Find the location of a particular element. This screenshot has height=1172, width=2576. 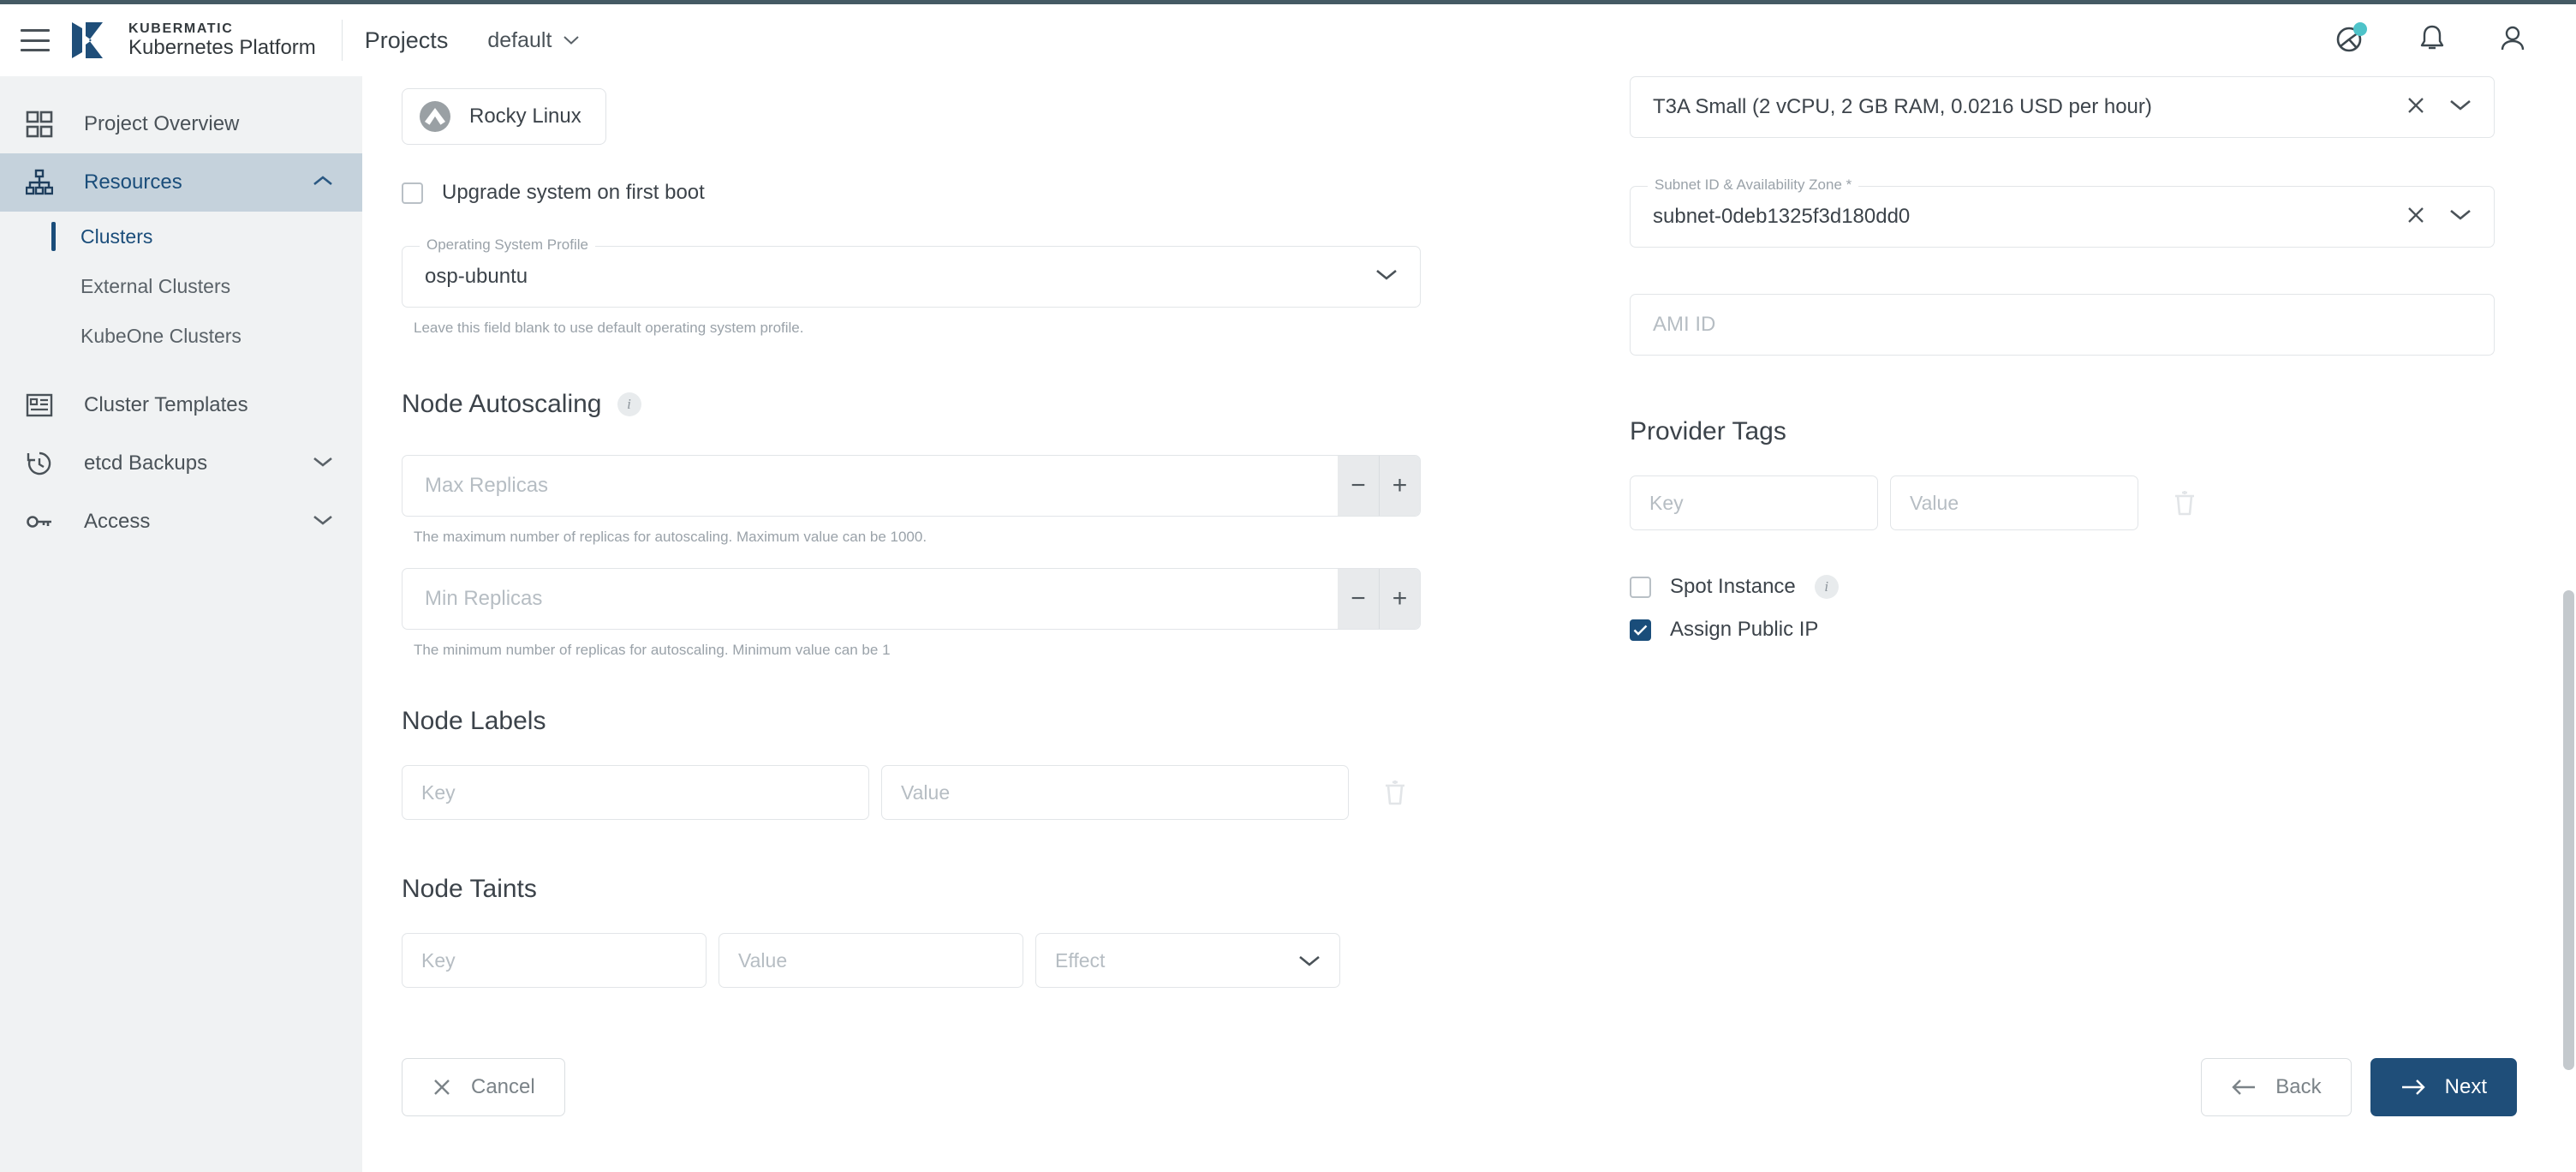

spot-instance-checkbox: Spot Instance i is located at coordinates (2063, 587).